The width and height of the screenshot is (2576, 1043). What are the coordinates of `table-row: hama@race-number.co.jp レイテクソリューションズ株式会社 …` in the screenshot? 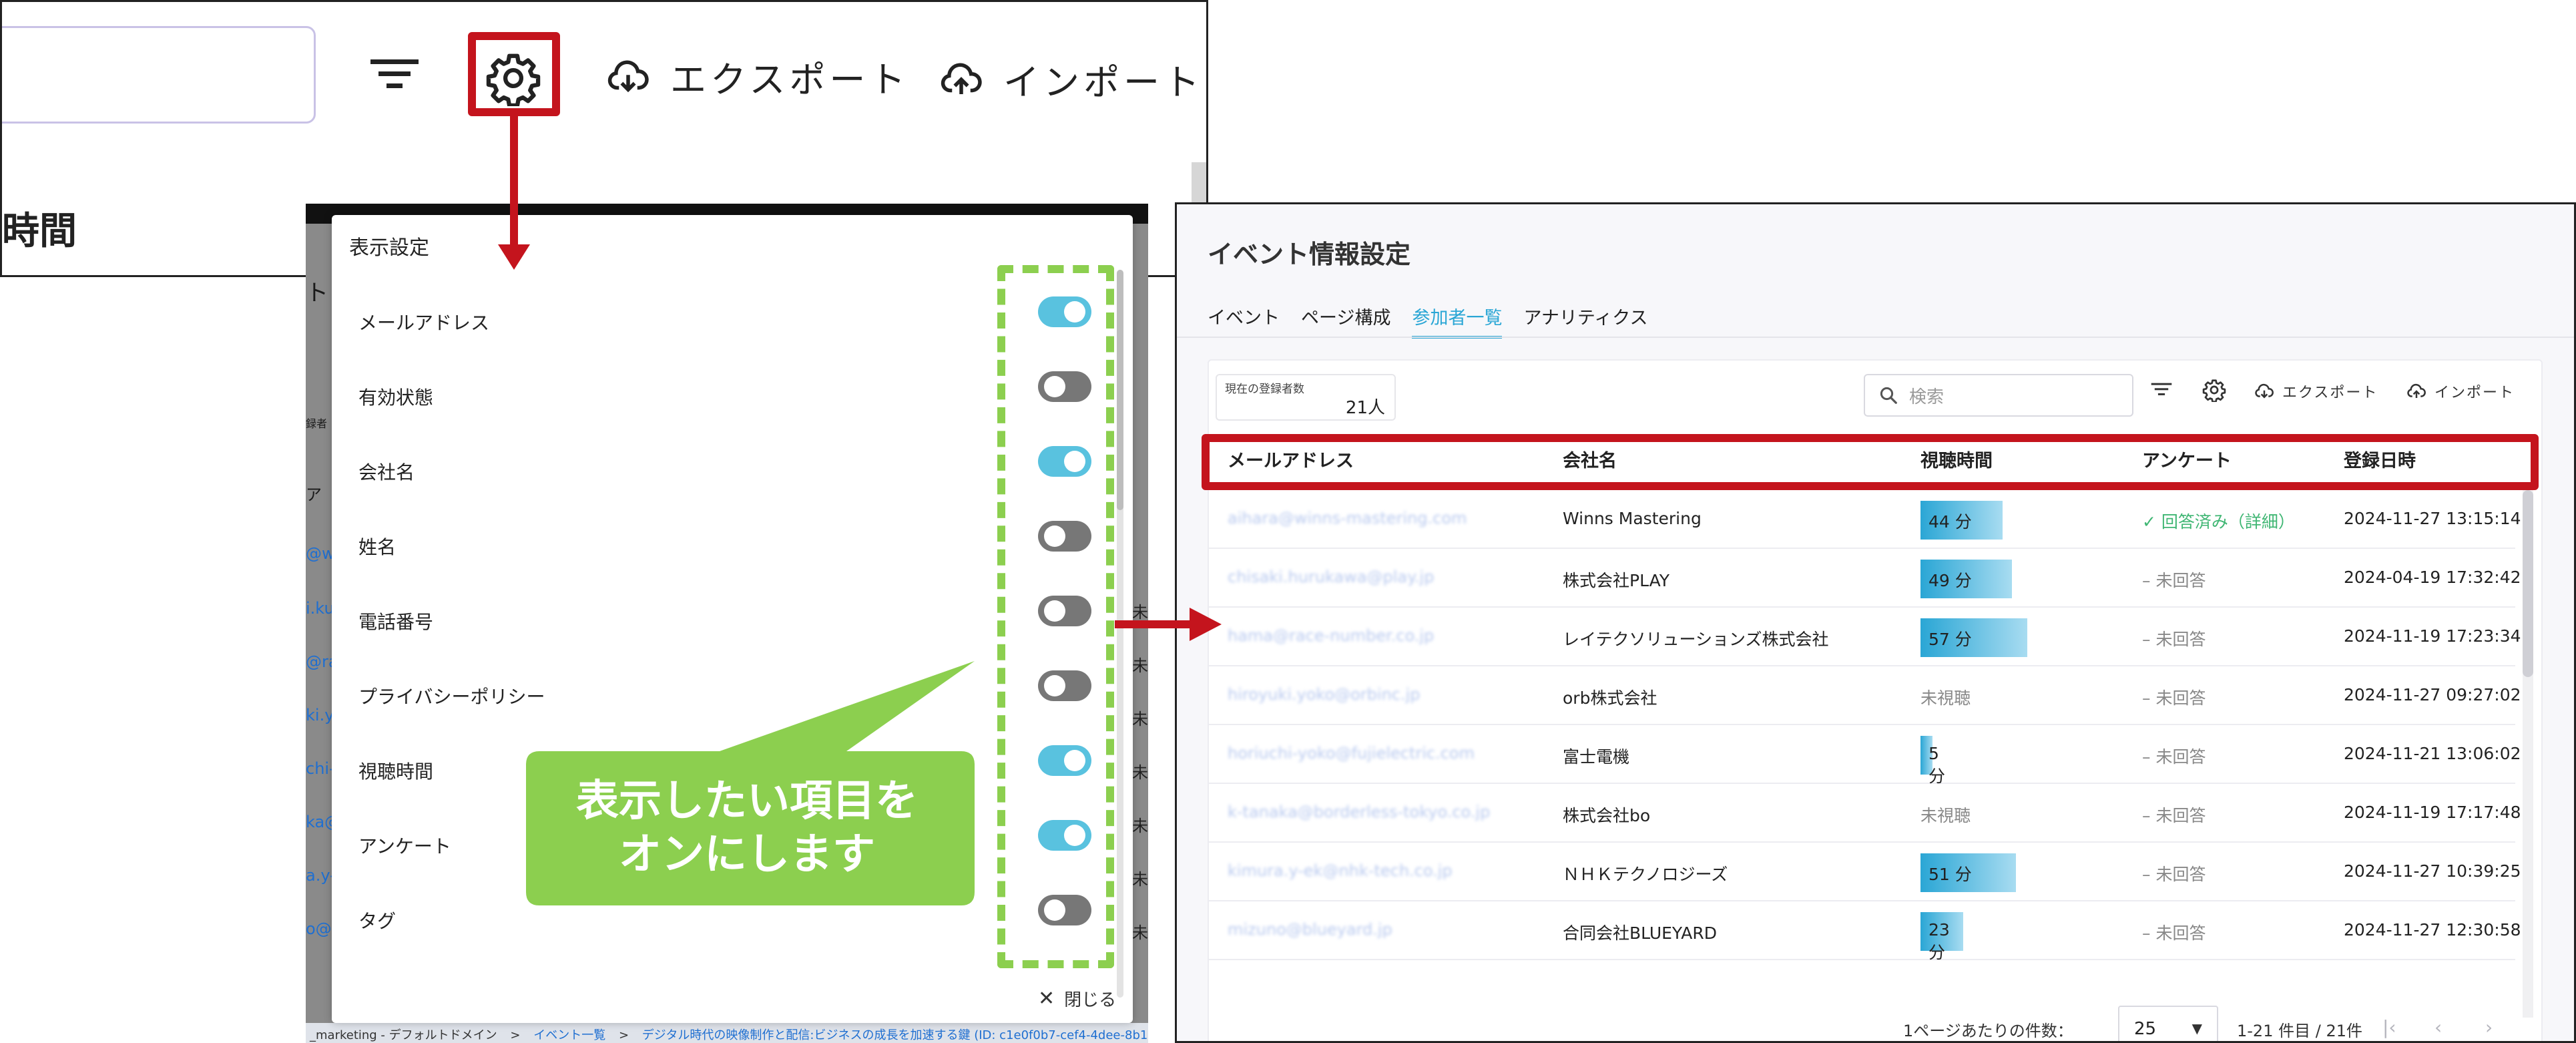 It's located at (1865, 637).